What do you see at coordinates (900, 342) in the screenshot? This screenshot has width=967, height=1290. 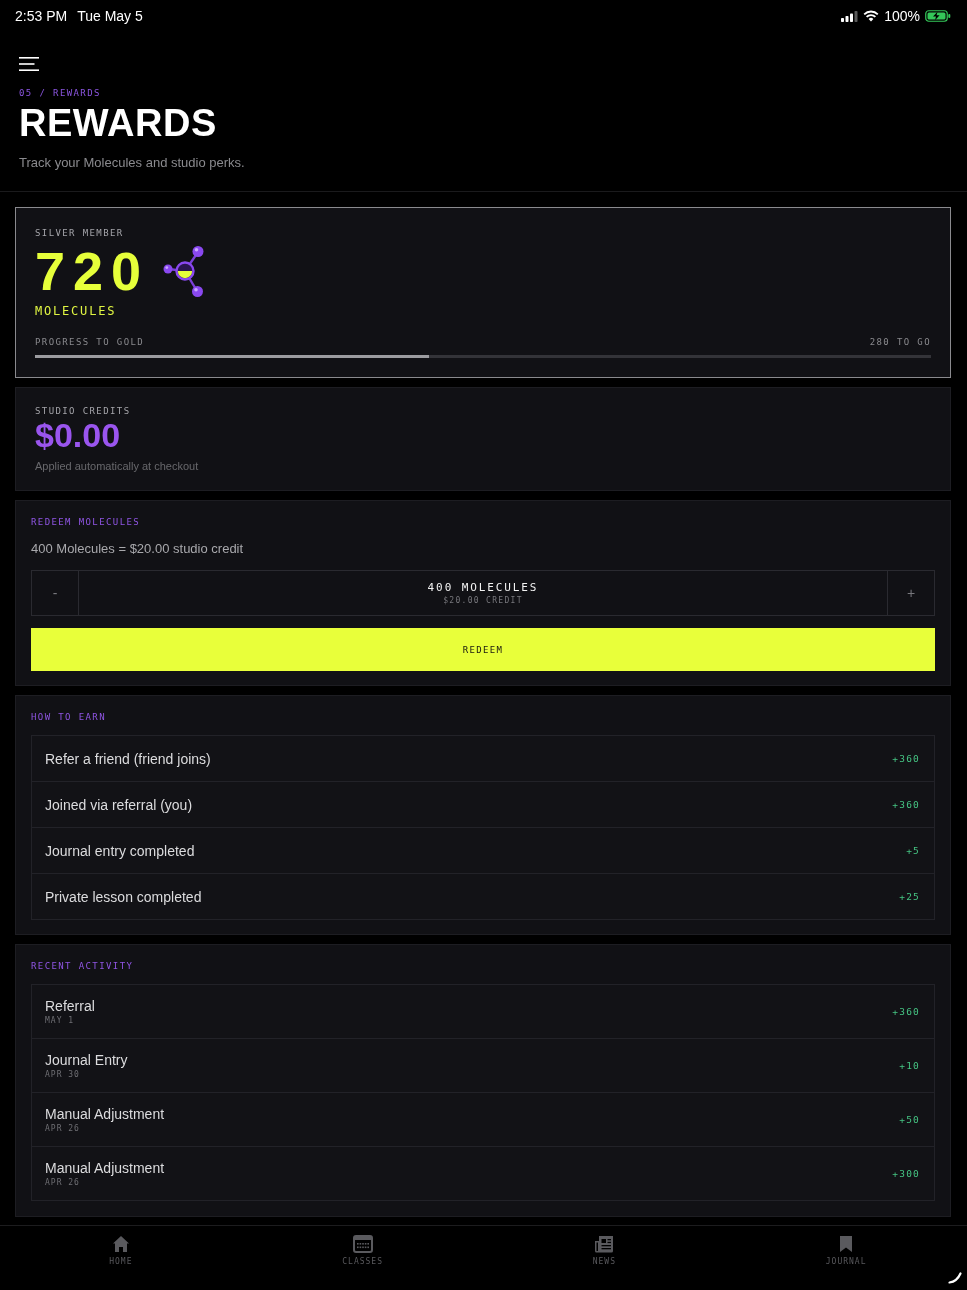 I see `points-remaining: 280 TO GO` at bounding box center [900, 342].